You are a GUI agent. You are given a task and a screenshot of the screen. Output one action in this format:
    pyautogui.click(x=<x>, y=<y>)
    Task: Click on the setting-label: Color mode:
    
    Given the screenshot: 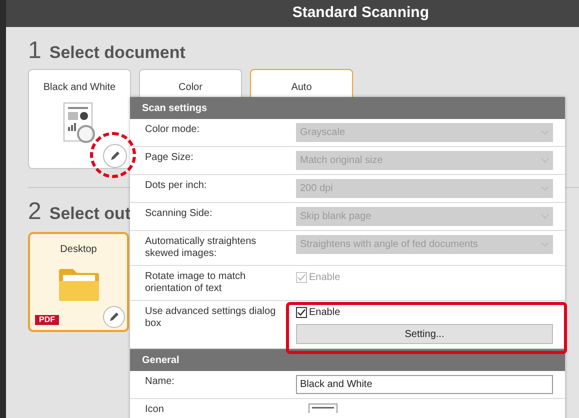 What is the action you would take?
    pyautogui.click(x=172, y=130)
    